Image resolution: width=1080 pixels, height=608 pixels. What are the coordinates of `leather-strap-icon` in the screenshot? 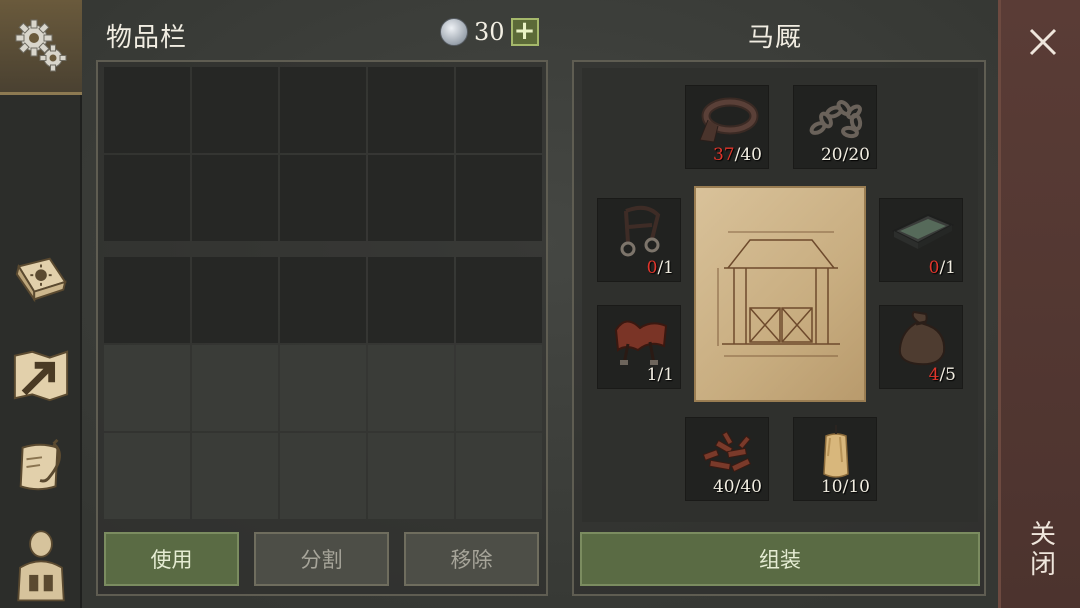 It's located at (729, 120).